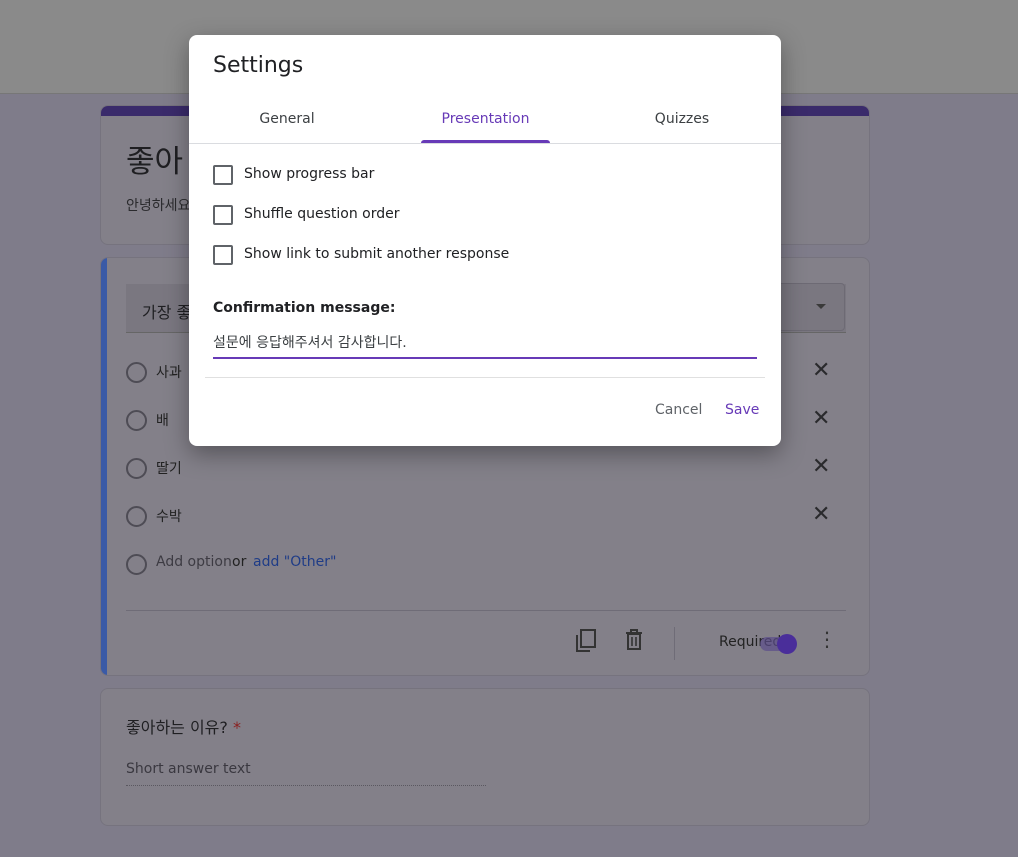 Image resolution: width=1018 pixels, height=857 pixels. Describe the element at coordinates (258, 65) in the screenshot. I see `dialog-title: Settings` at that location.